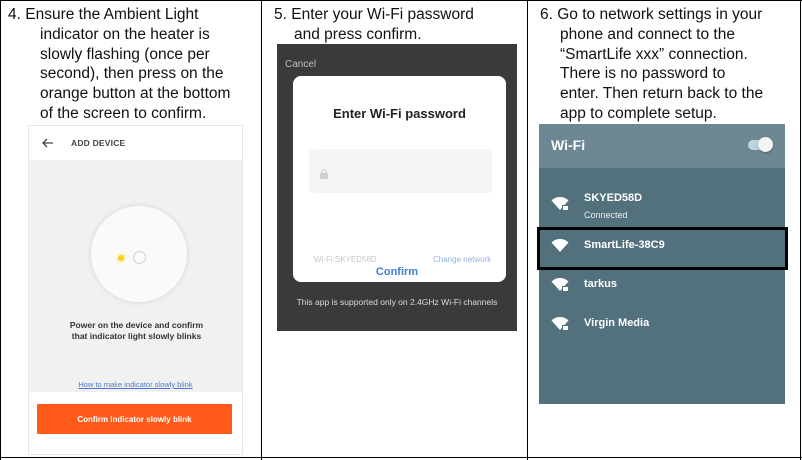  I want to click on highlight-box, so click(662, 248).